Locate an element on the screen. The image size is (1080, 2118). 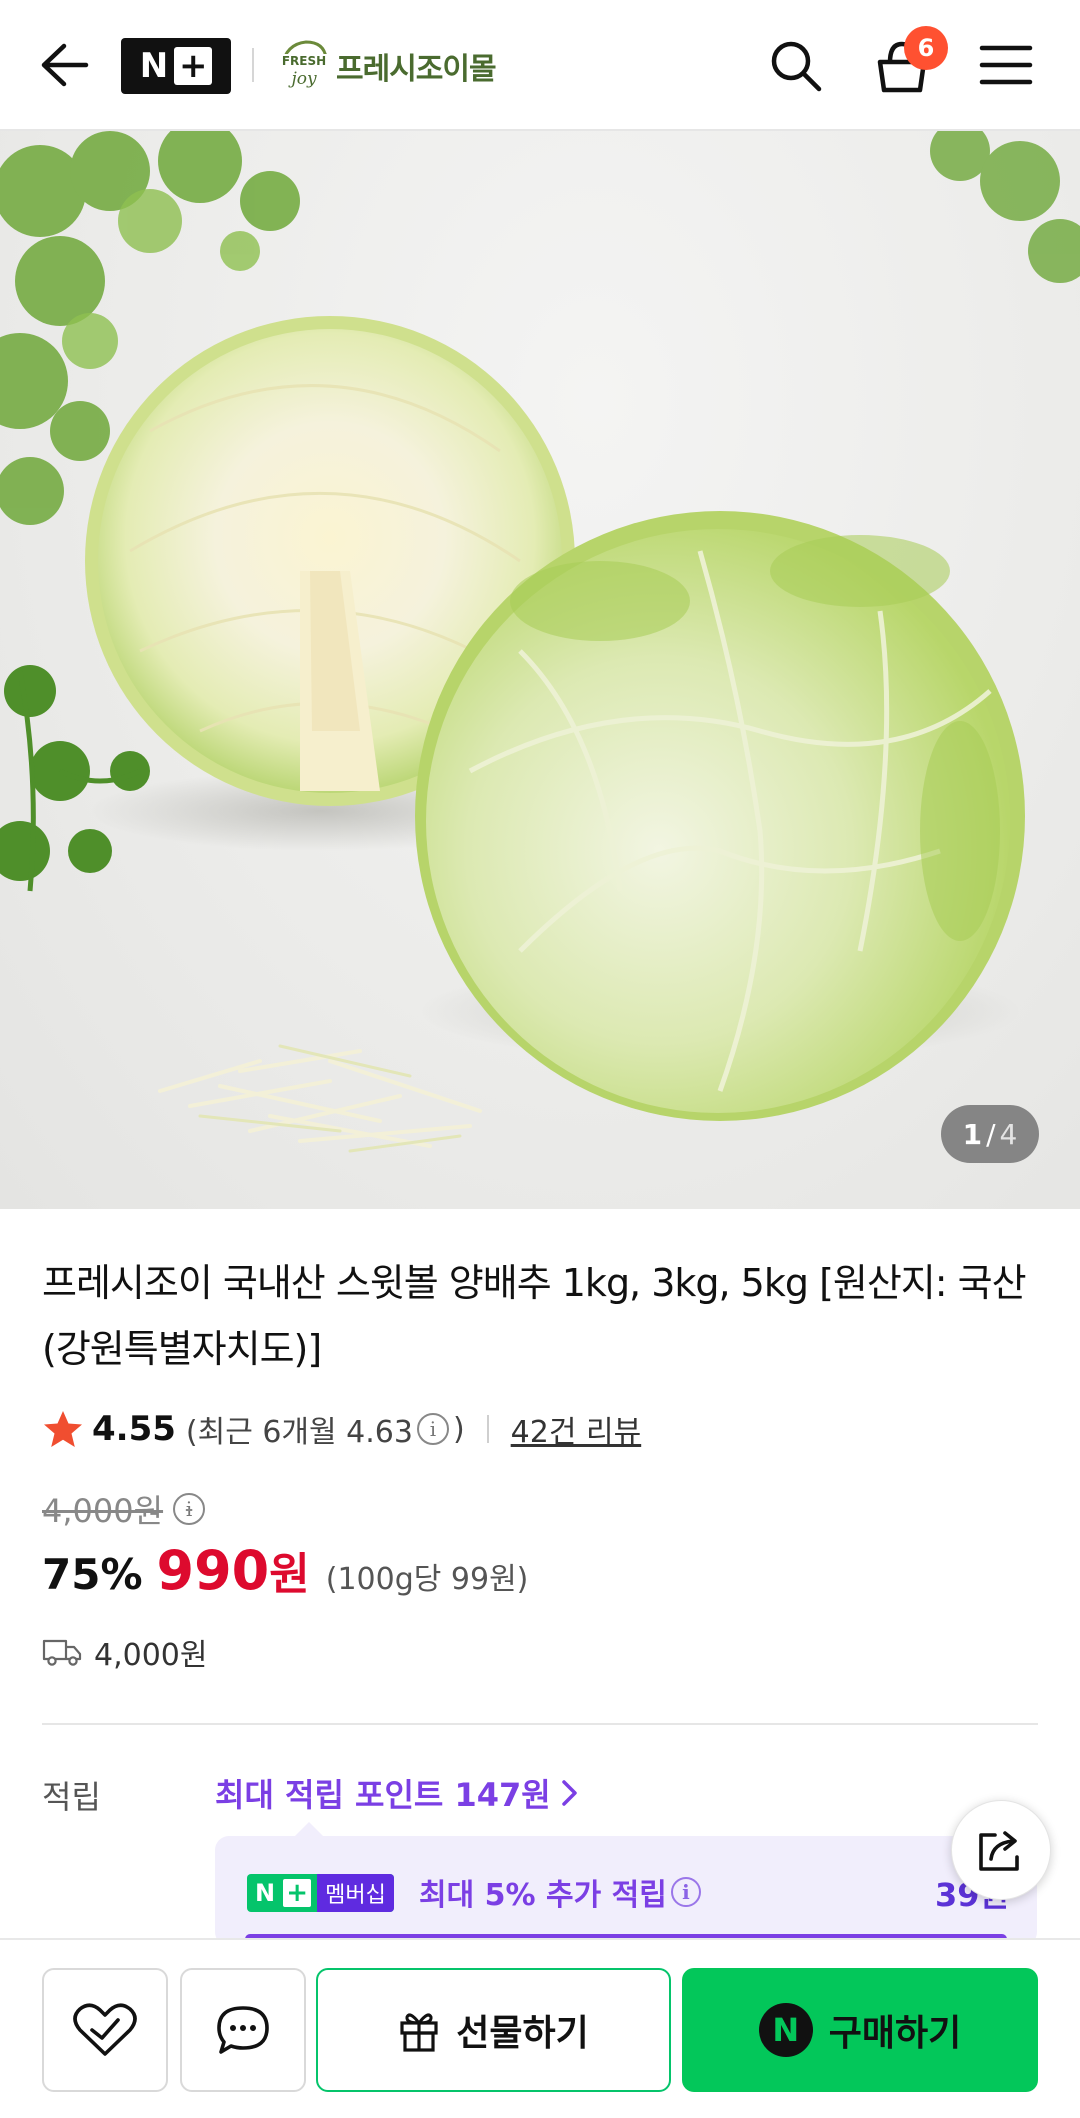
recent-rating-text: (최근 6개월 4.63 is located at coordinates (299, 1432).